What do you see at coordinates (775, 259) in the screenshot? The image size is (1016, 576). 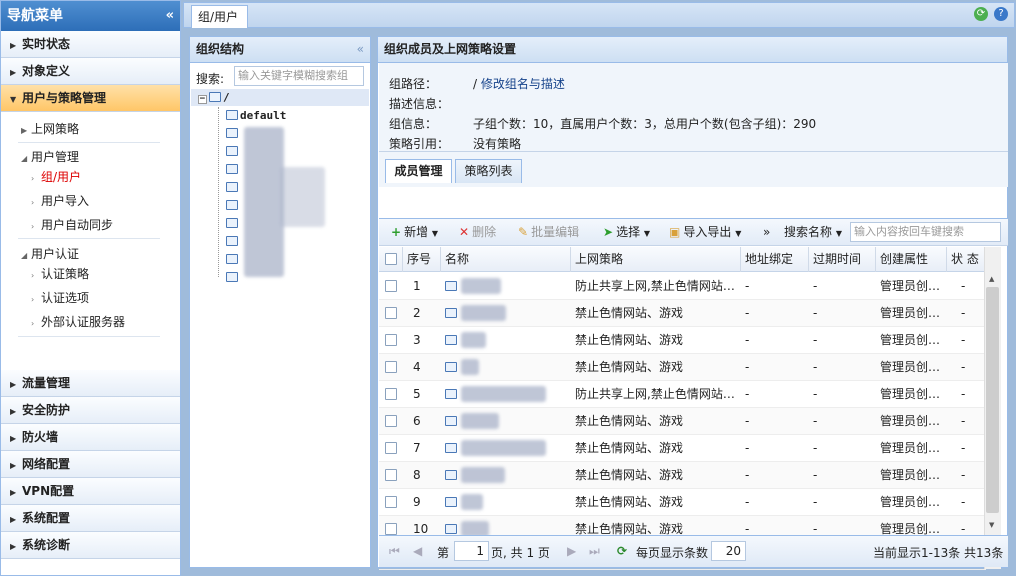 I see `col-addr: 地址绑定` at bounding box center [775, 259].